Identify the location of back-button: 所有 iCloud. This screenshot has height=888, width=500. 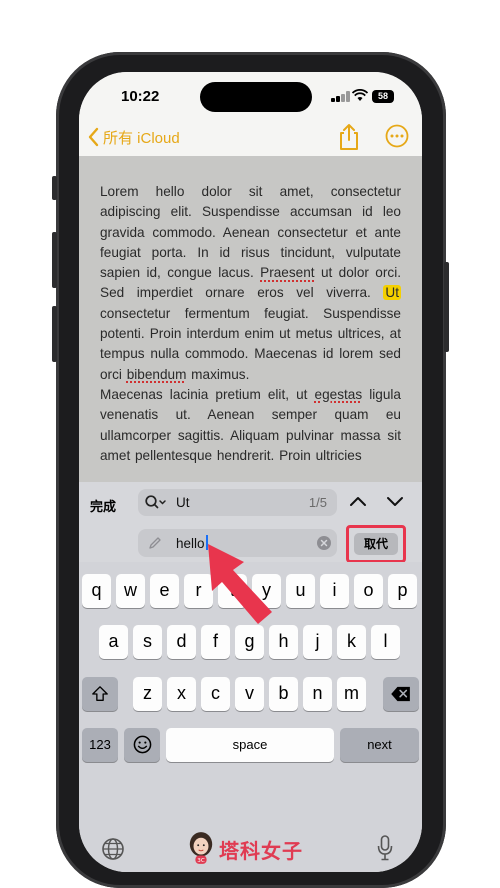
(141, 137).